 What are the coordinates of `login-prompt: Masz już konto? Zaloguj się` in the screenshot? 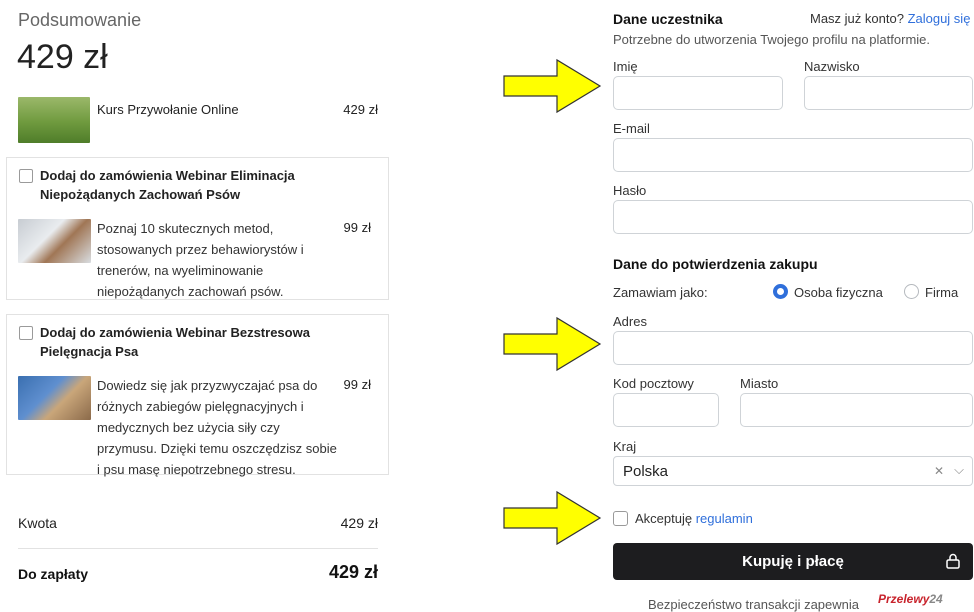 It's located at (890, 18).